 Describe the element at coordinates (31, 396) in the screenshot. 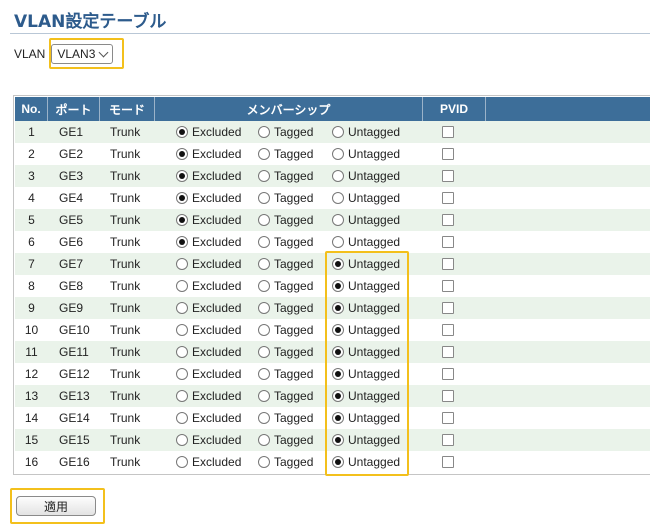

I see `row-number: 13` at that location.